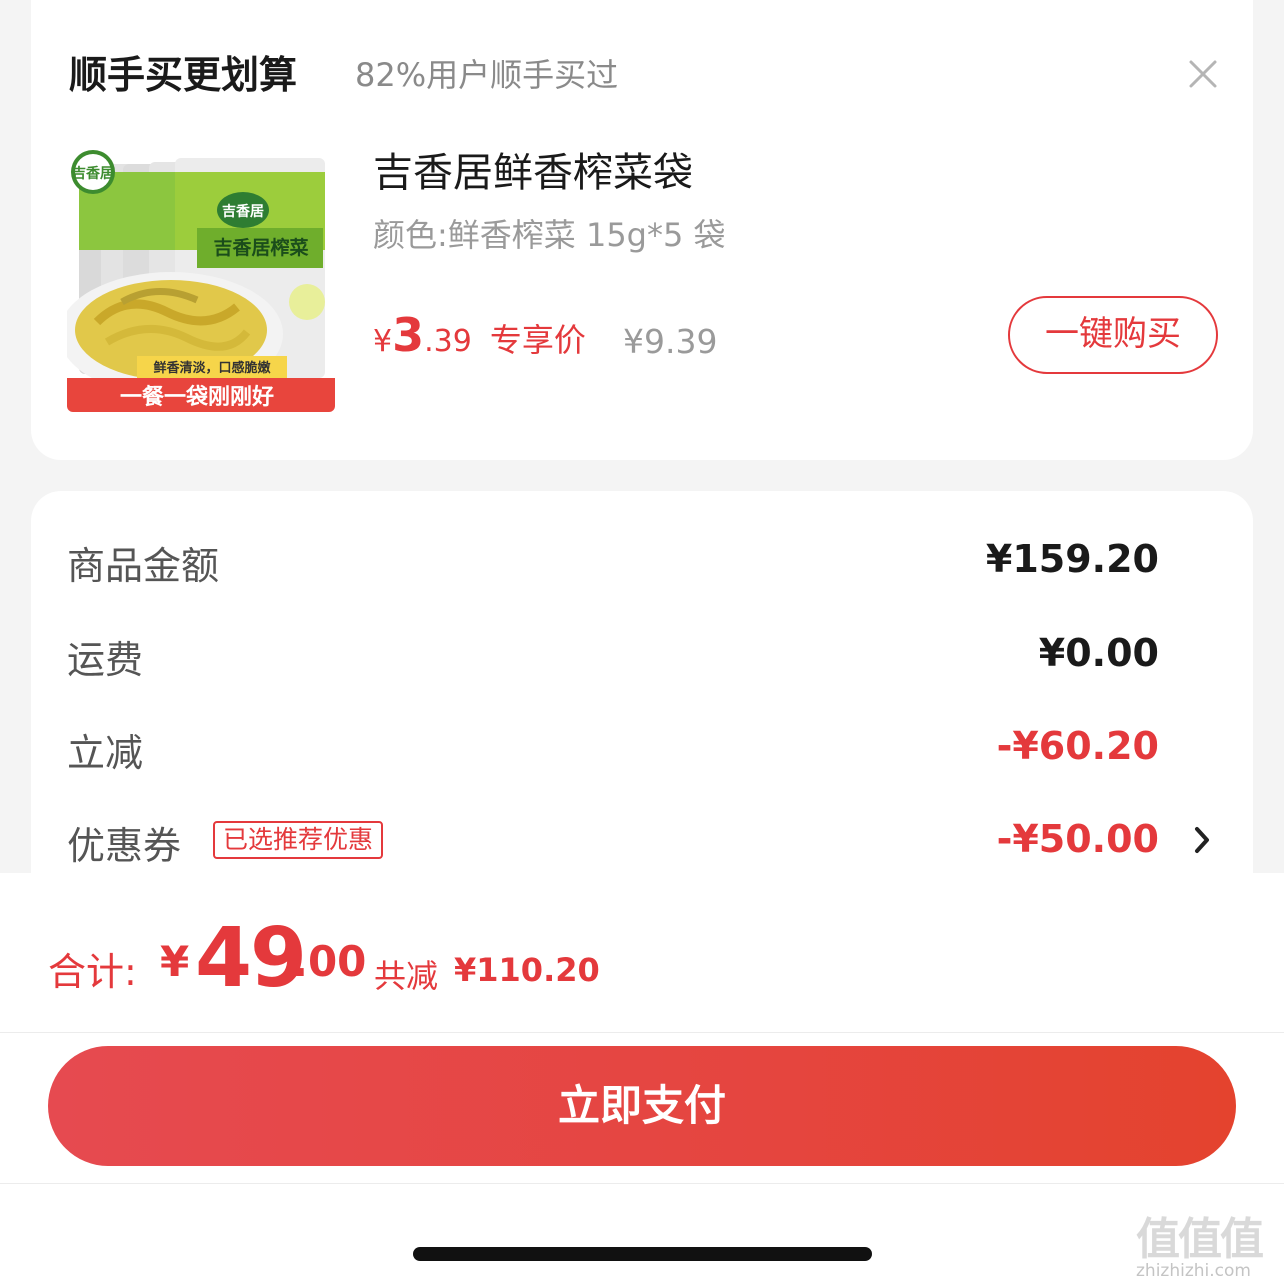 This screenshot has height=1286, width=1284. Describe the element at coordinates (537, 340) in the screenshot. I see `price-label: 专享价` at that location.